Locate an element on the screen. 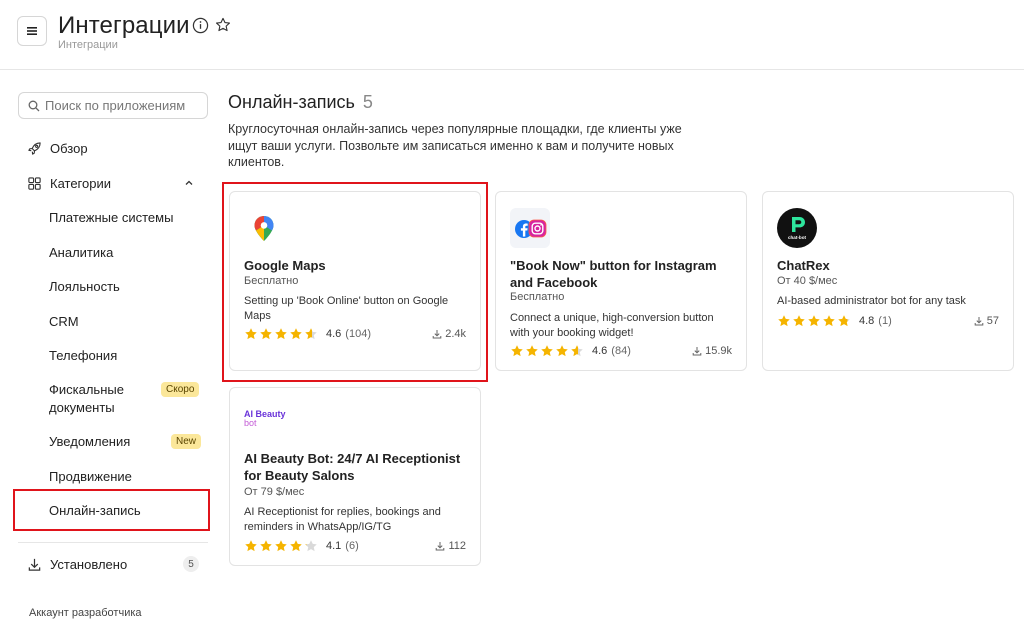 Image resolution: width=1024 pixels, height=640 pixels. download-count: 57 is located at coordinates (986, 321).